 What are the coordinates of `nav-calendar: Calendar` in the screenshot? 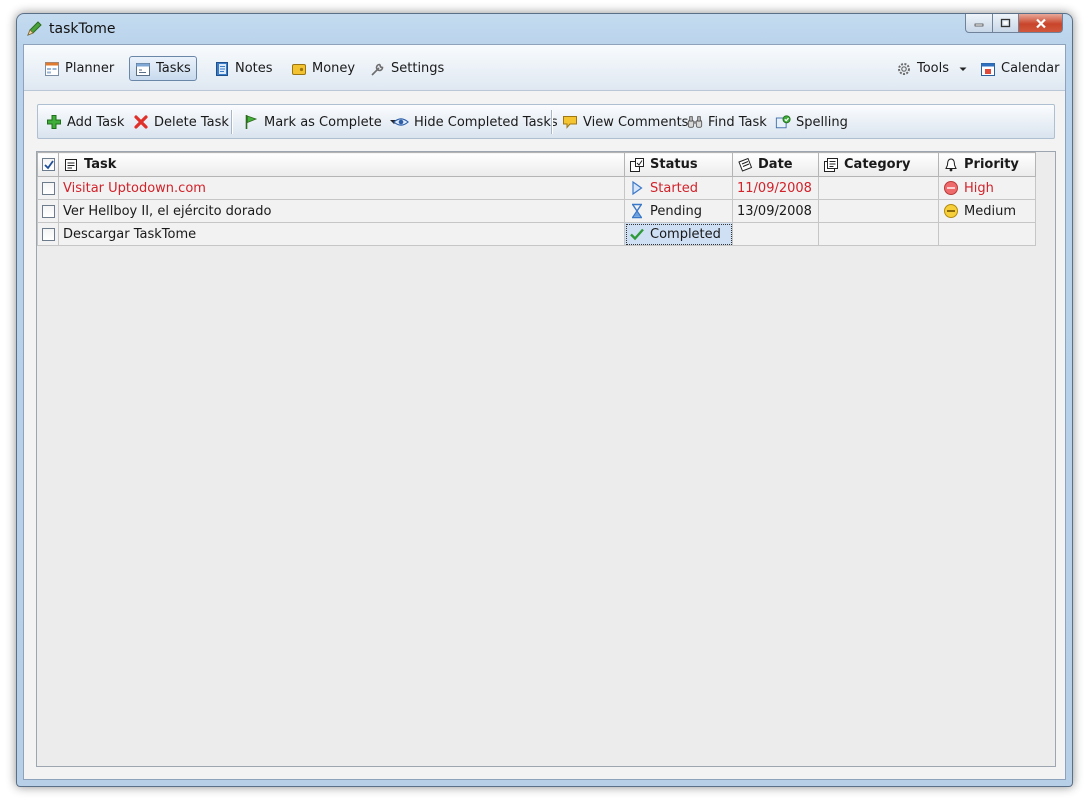 It's located at (1019, 68).